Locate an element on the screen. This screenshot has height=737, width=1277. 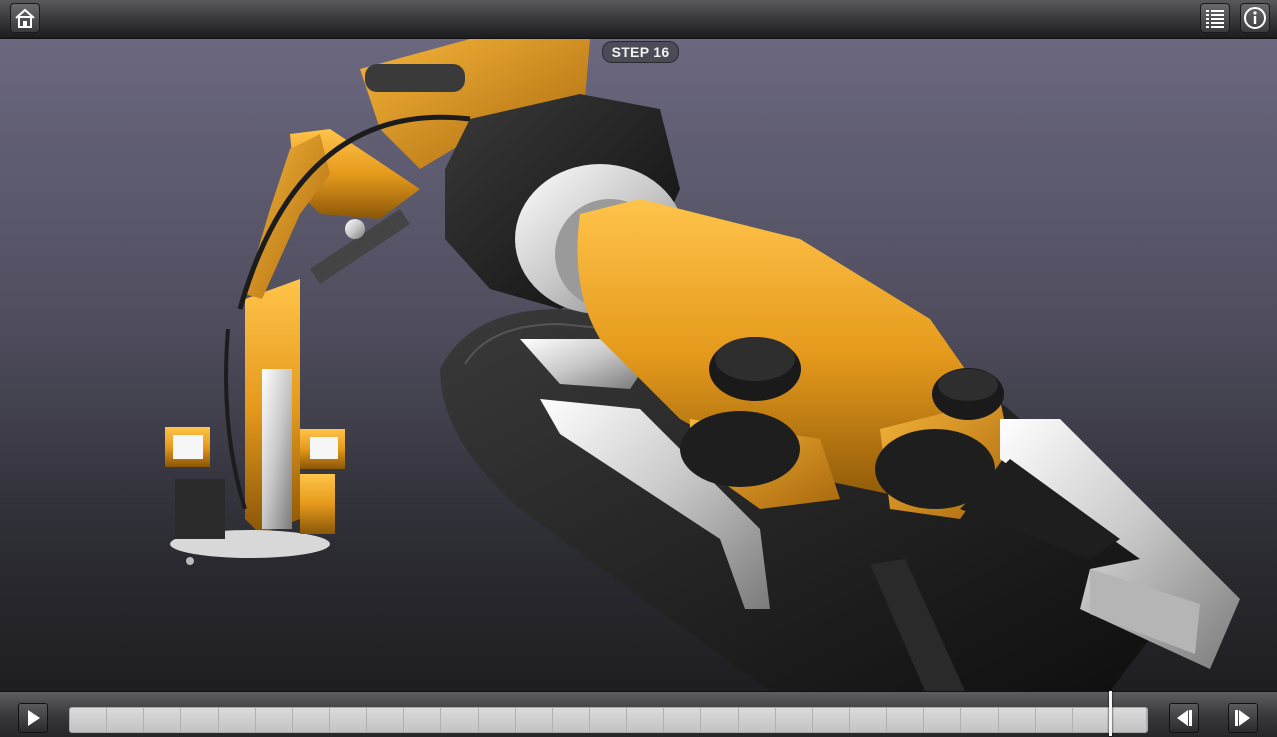
steps-list-button is located at coordinates (1215, 18).